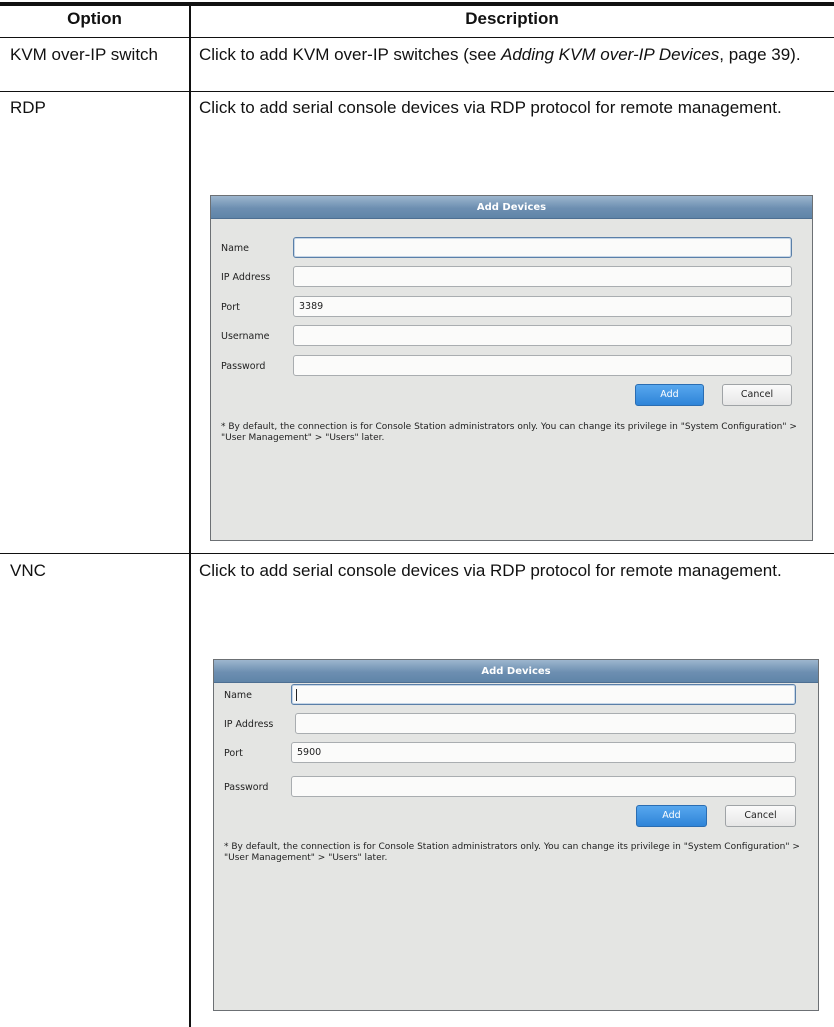 The width and height of the screenshot is (834, 1027). What do you see at coordinates (542, 335) in the screenshot?
I see `username-input` at bounding box center [542, 335].